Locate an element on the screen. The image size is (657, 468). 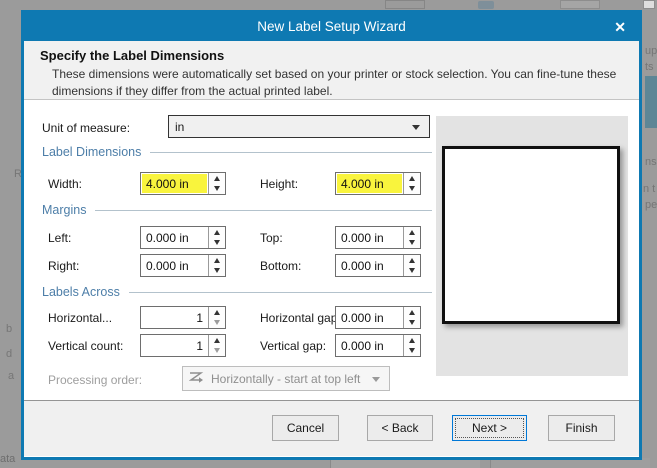
z-order-icon is located at coordinates (196, 379).